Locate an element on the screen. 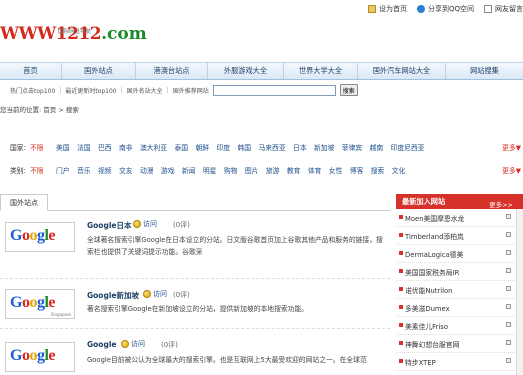 This screenshot has width=523, height=375. tab-foreign-sites: 国外站点 is located at coordinates (24, 202).